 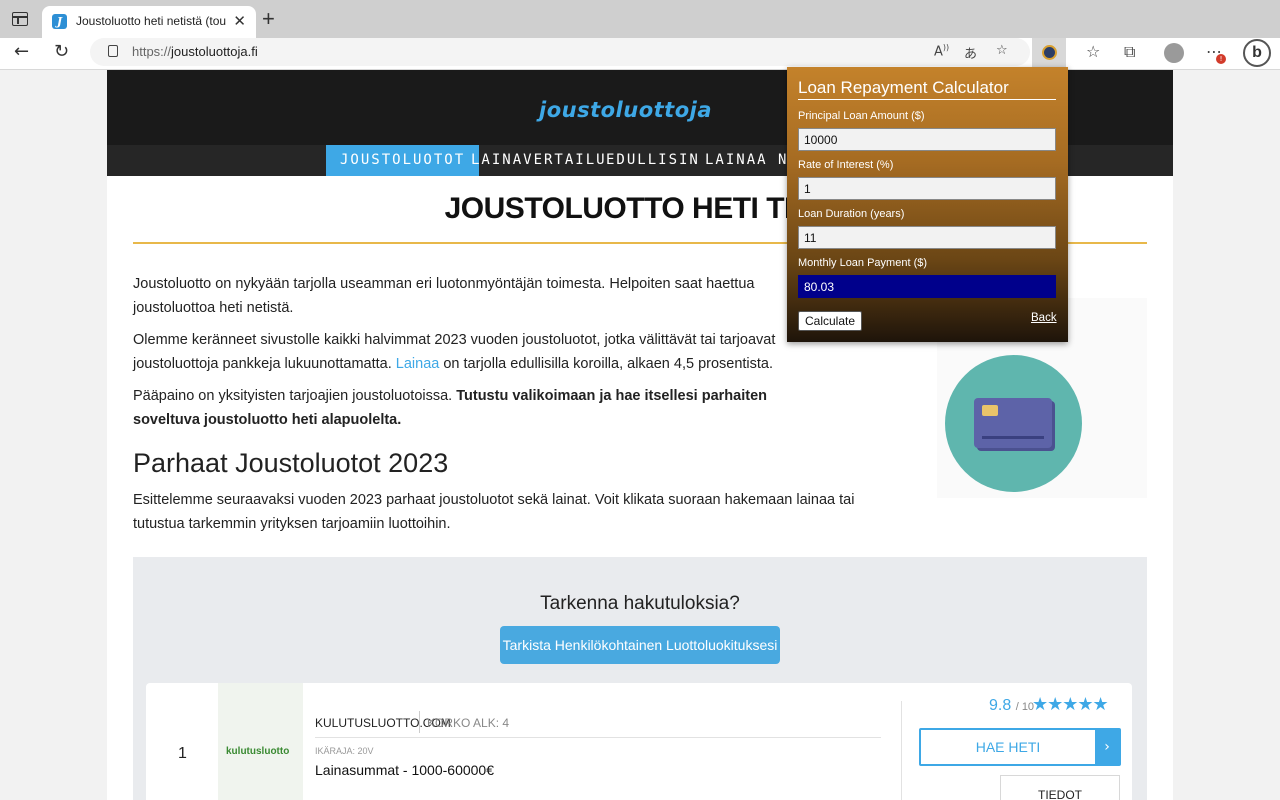 I want to click on favorites-icon: ☆, so click(x=1093, y=51).